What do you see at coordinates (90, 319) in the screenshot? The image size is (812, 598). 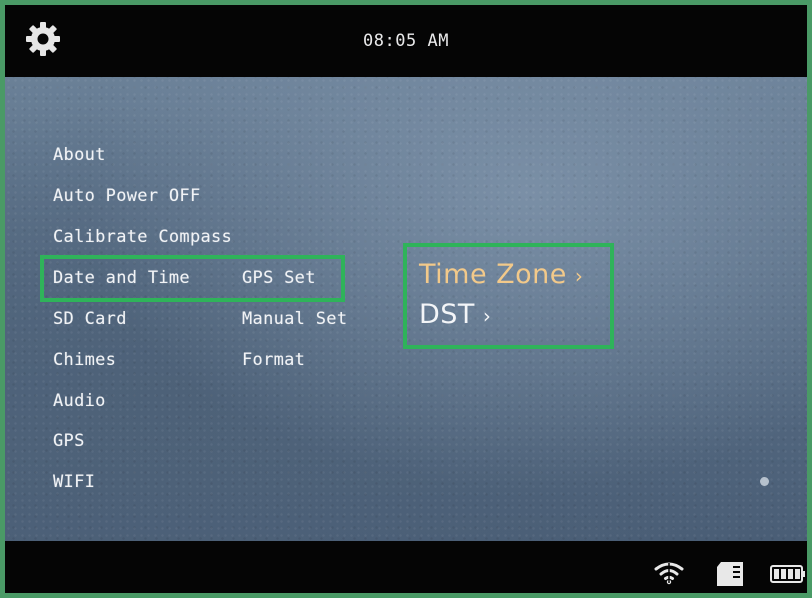 I see `menu-item-sd-card: SD Card` at bounding box center [90, 319].